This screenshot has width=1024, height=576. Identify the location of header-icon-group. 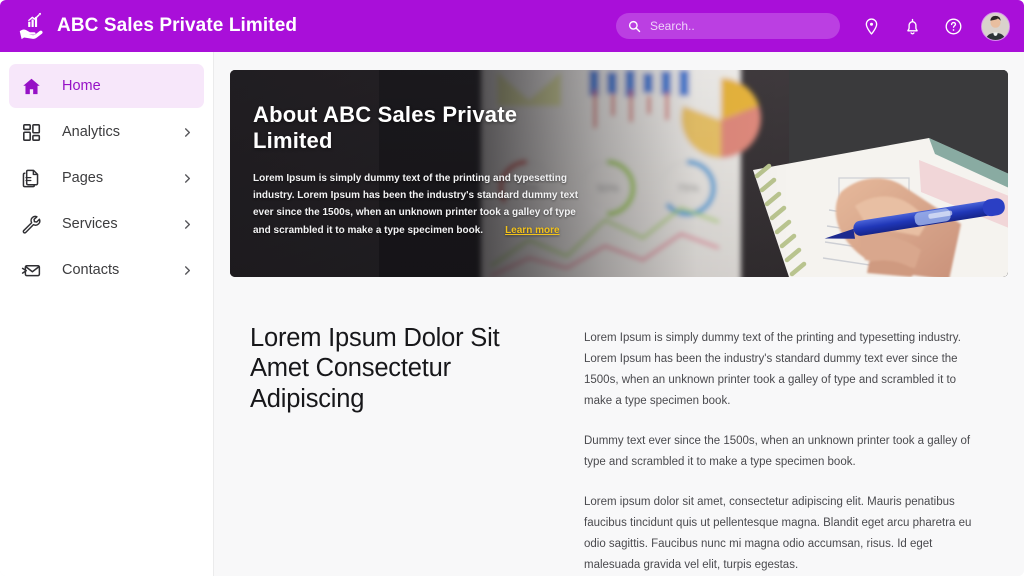
(912, 26).